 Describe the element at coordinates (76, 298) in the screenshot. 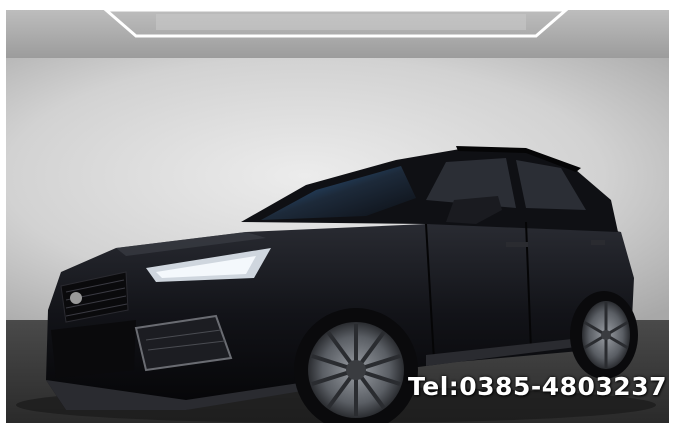

I see `brand-logo` at that location.